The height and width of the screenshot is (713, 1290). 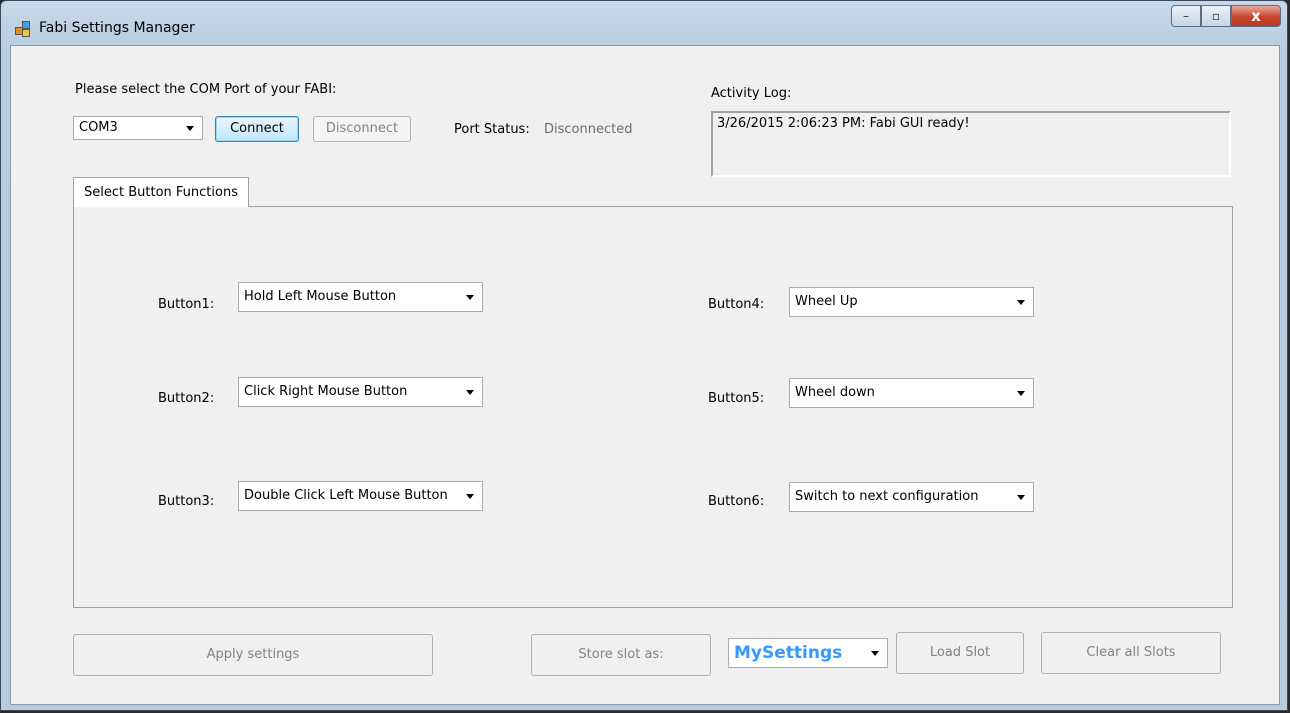 I want to click on button2-label: Button2:, so click(x=186, y=398).